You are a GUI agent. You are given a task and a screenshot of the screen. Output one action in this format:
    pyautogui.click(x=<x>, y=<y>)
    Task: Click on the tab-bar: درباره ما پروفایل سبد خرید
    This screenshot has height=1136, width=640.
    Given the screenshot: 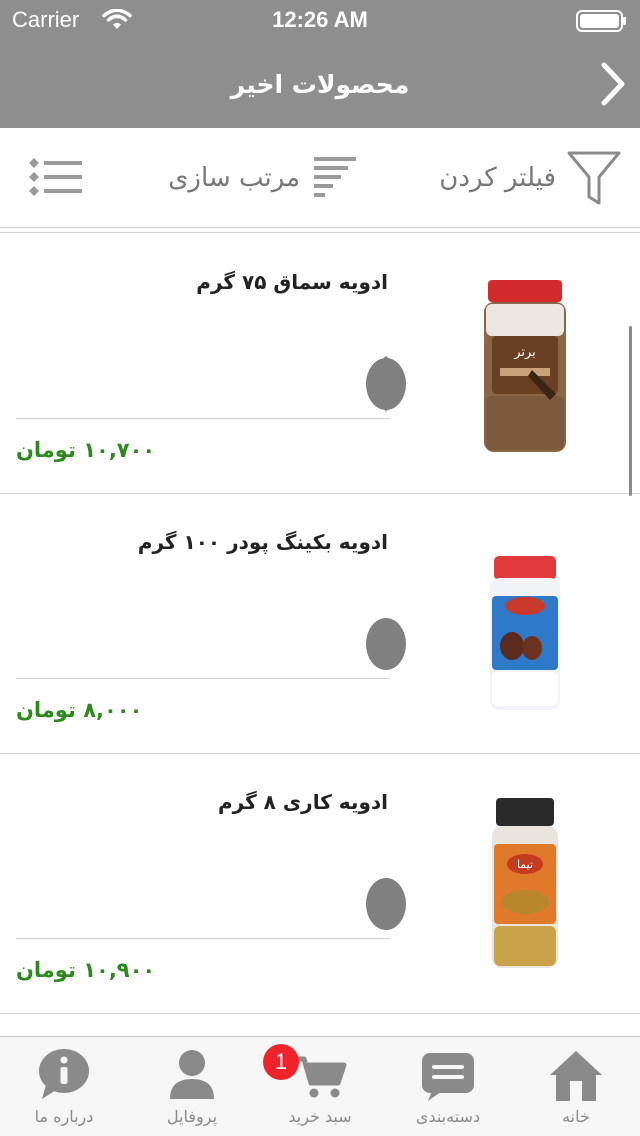 What is the action you would take?
    pyautogui.click(x=320, y=1086)
    